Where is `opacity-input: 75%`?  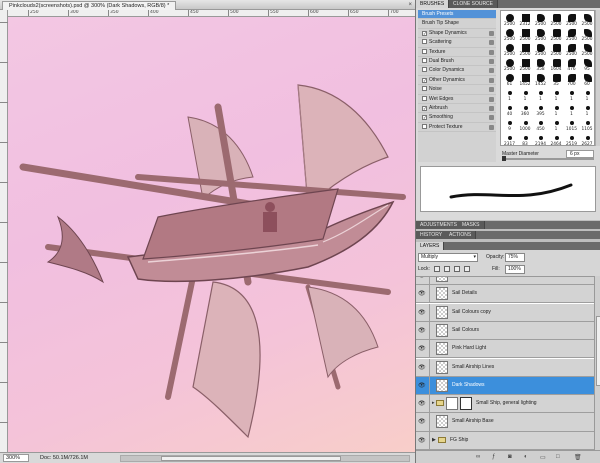 opacity-input: 75% is located at coordinates (515, 257).